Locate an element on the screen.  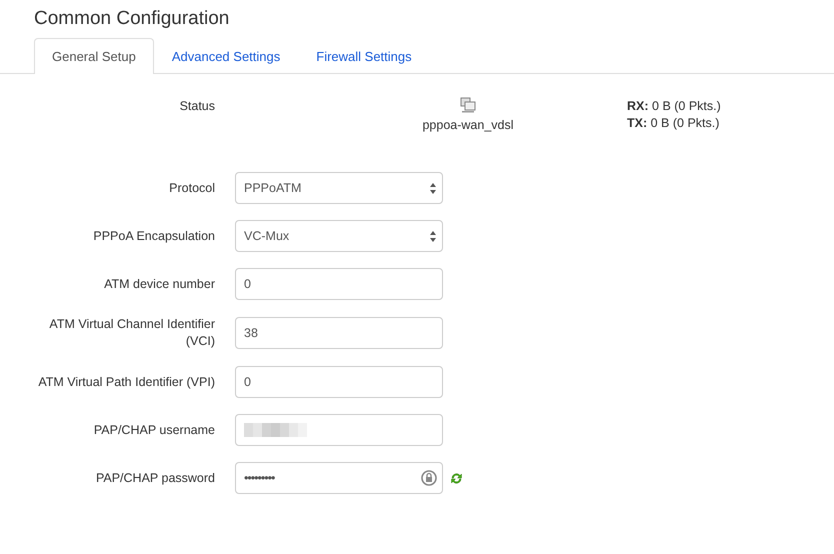
field-label: Status is located at coordinates (196, 107).